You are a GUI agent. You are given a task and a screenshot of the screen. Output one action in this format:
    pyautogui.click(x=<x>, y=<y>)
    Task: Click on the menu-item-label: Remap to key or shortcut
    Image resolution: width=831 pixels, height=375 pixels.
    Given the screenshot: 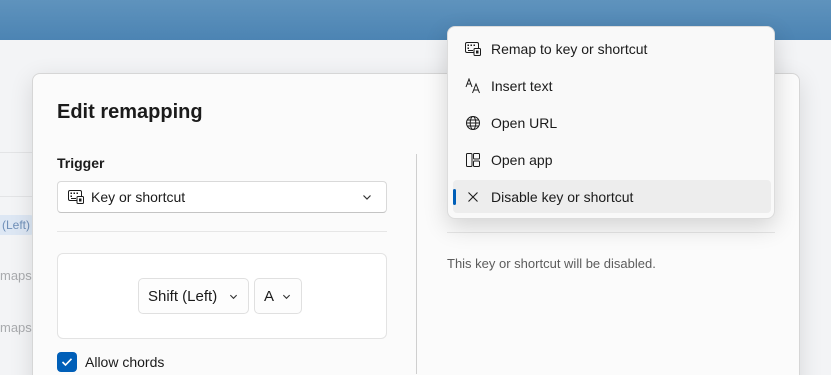 What is the action you would take?
    pyautogui.click(x=569, y=48)
    